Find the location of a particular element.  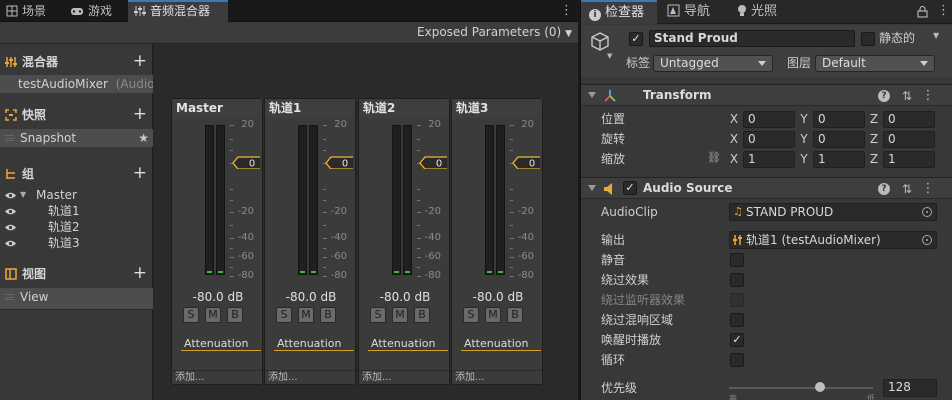

expand-arrow-icon: ▼ is located at coordinates (23, 195).